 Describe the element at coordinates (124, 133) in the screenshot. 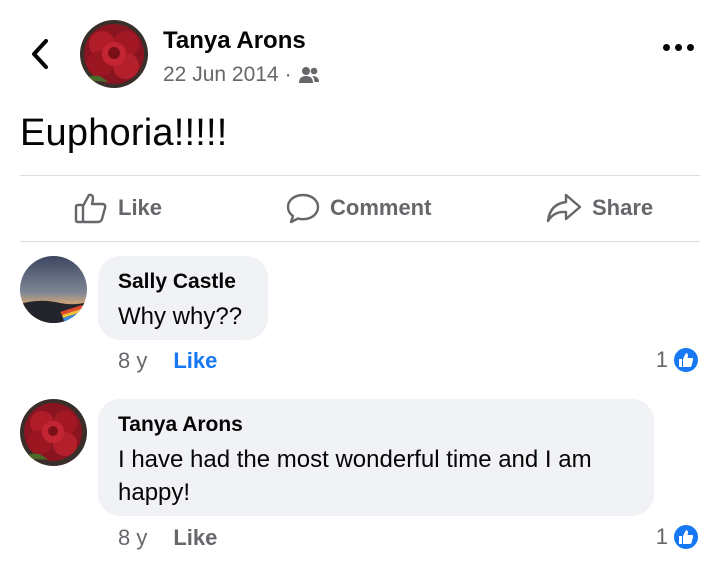

I see `post-text: Euphoria!!!!!` at that location.